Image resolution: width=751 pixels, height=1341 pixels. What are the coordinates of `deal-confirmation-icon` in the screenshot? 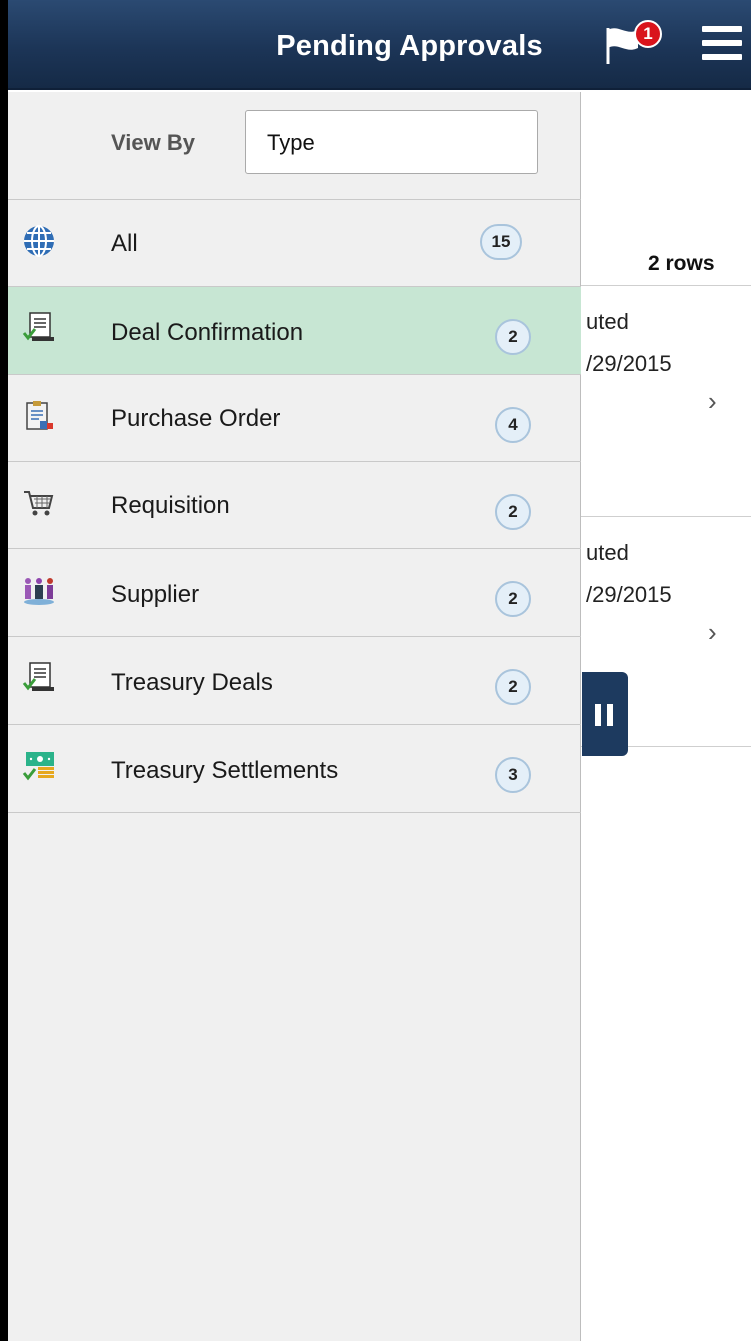 It's located at (38, 326).